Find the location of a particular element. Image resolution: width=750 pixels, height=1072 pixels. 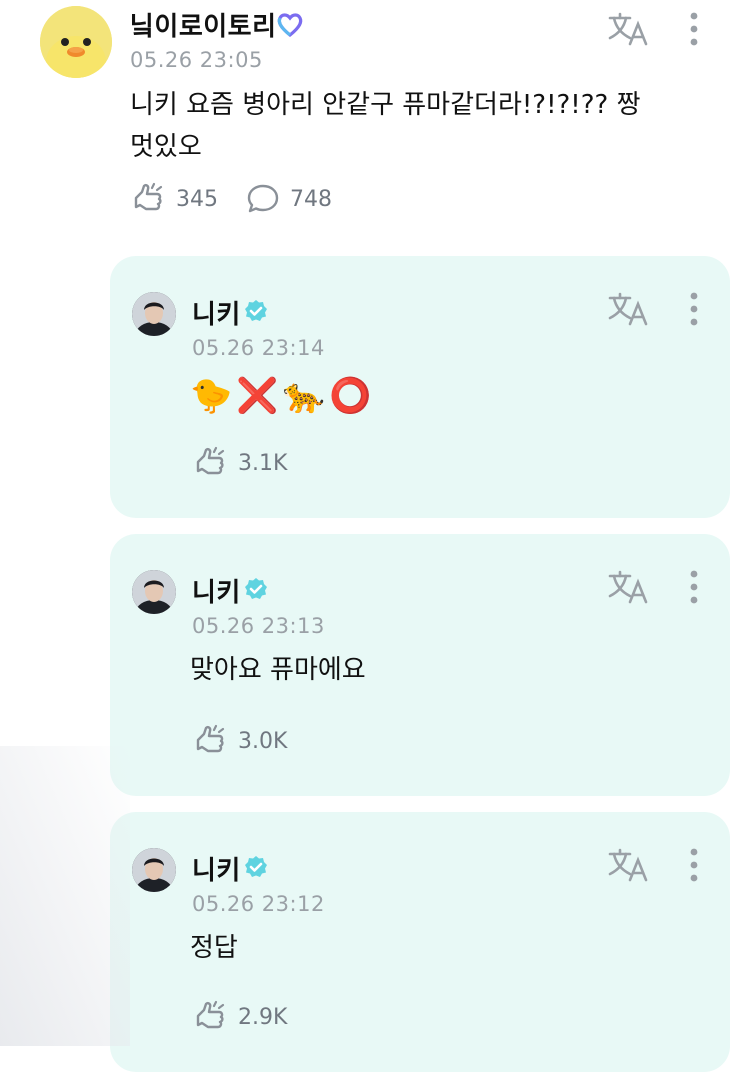

post-text-line-1: 니키 요즘 병아리 안같구 퓨마같더라!?!?!?? 짱 is located at coordinates (385, 105).